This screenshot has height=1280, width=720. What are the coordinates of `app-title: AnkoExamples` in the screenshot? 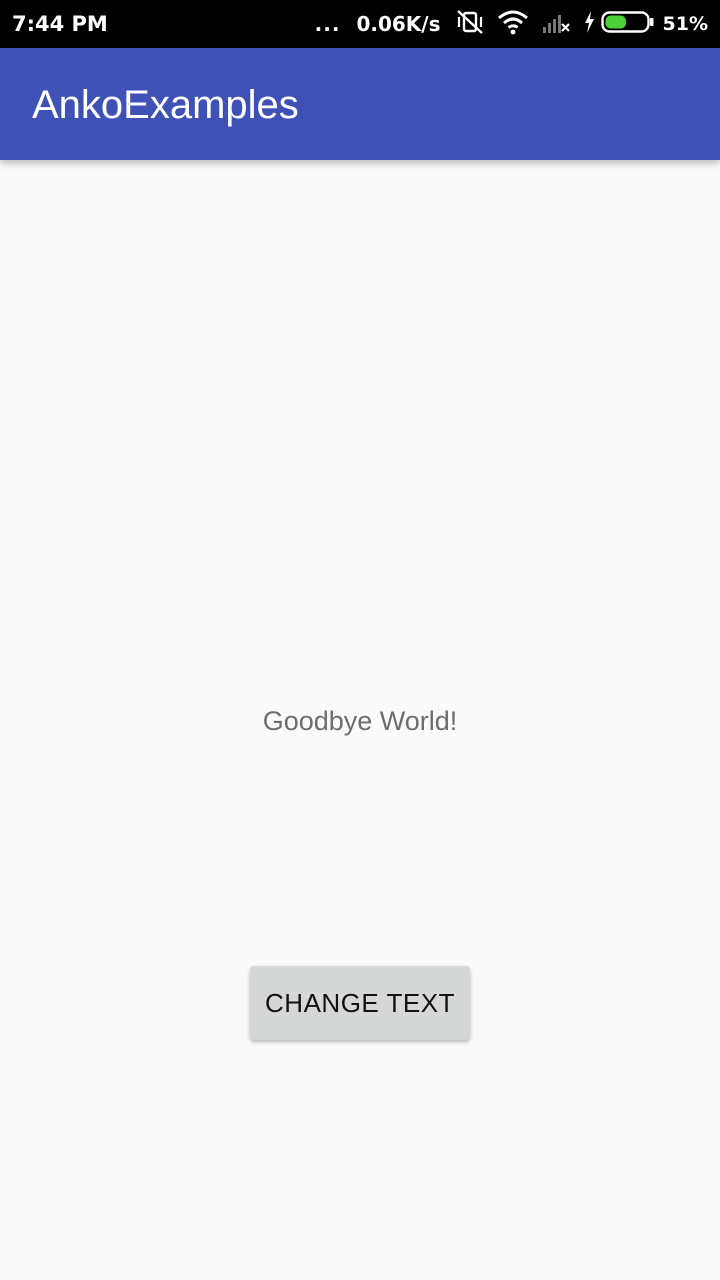 It's located at (165, 105).